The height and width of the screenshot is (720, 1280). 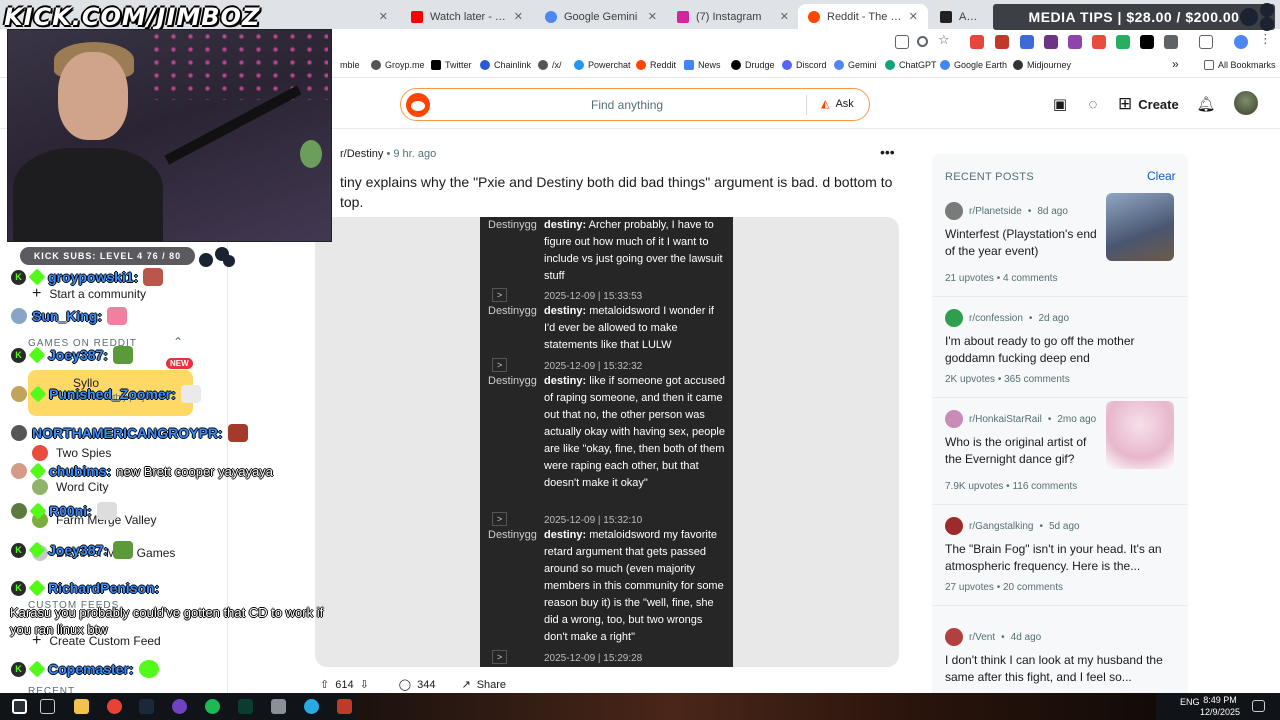 What do you see at coordinates (961, 16) in the screenshot?
I see `browser-tab: Aurax` at bounding box center [961, 16].